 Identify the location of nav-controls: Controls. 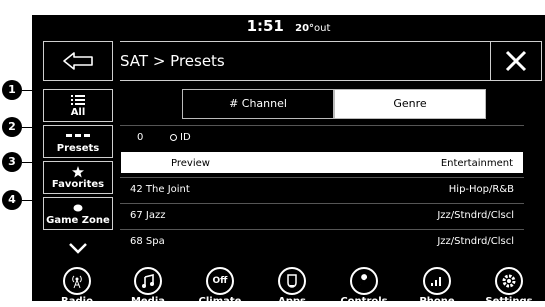
(364, 287).